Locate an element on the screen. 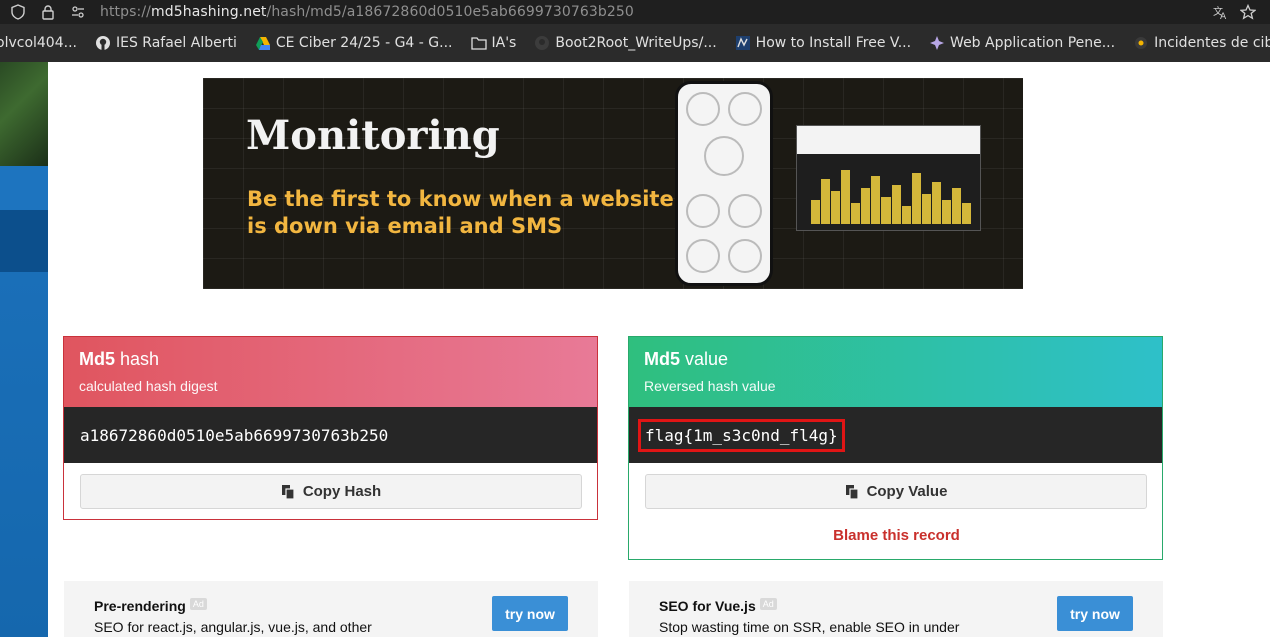  star-icon is located at coordinates (937, 43).